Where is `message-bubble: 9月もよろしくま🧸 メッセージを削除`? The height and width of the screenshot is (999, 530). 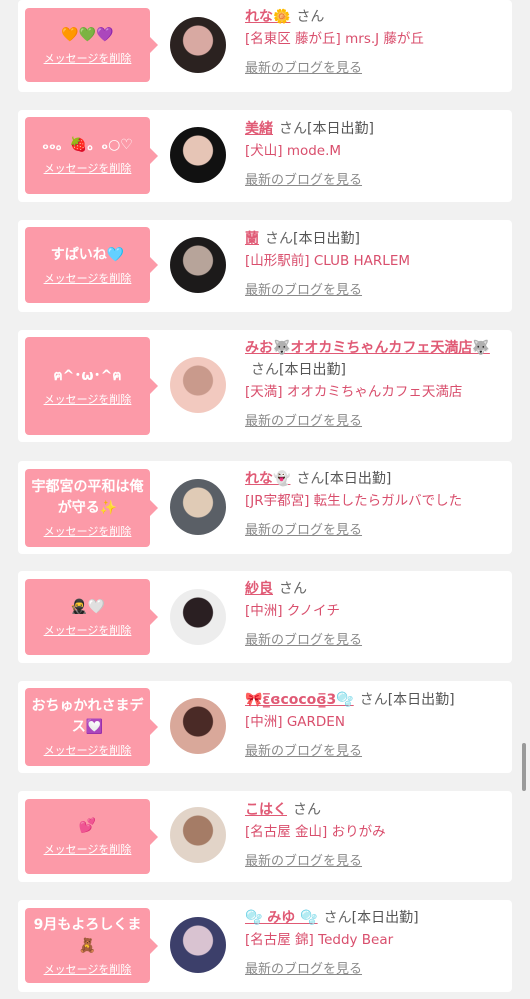
message-bubble: 9月もよろしくま🧸 メッセージを削除 is located at coordinates (91, 945).